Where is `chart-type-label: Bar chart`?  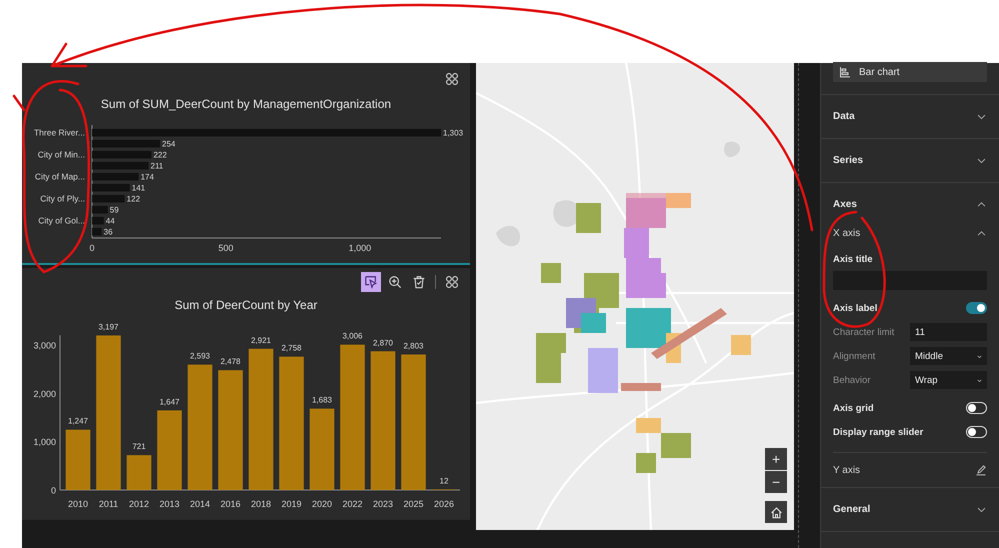
chart-type-label: Bar chart is located at coordinates (879, 72).